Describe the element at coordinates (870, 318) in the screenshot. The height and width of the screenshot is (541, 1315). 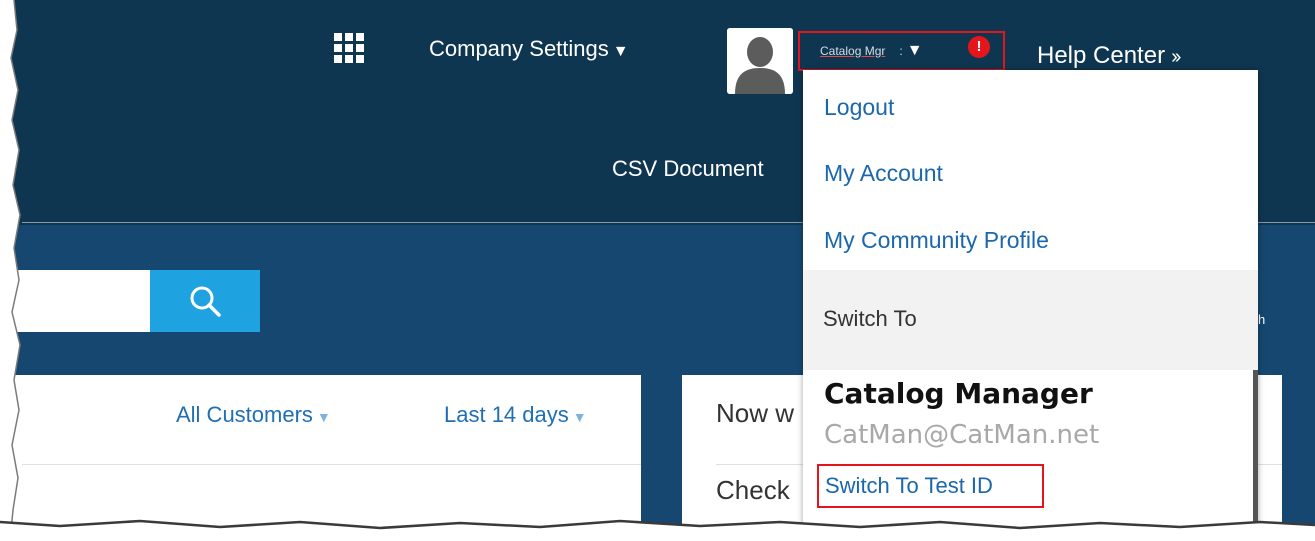
I see `switch-to-label: Switch To` at that location.